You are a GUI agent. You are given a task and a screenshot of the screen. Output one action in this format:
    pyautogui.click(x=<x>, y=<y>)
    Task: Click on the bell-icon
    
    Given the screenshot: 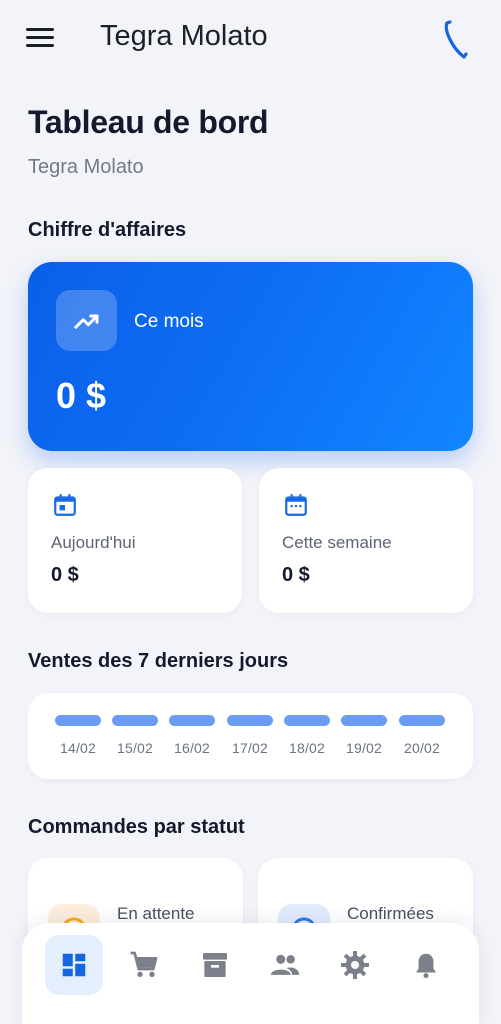 What is the action you would take?
    pyautogui.click(x=426, y=966)
    